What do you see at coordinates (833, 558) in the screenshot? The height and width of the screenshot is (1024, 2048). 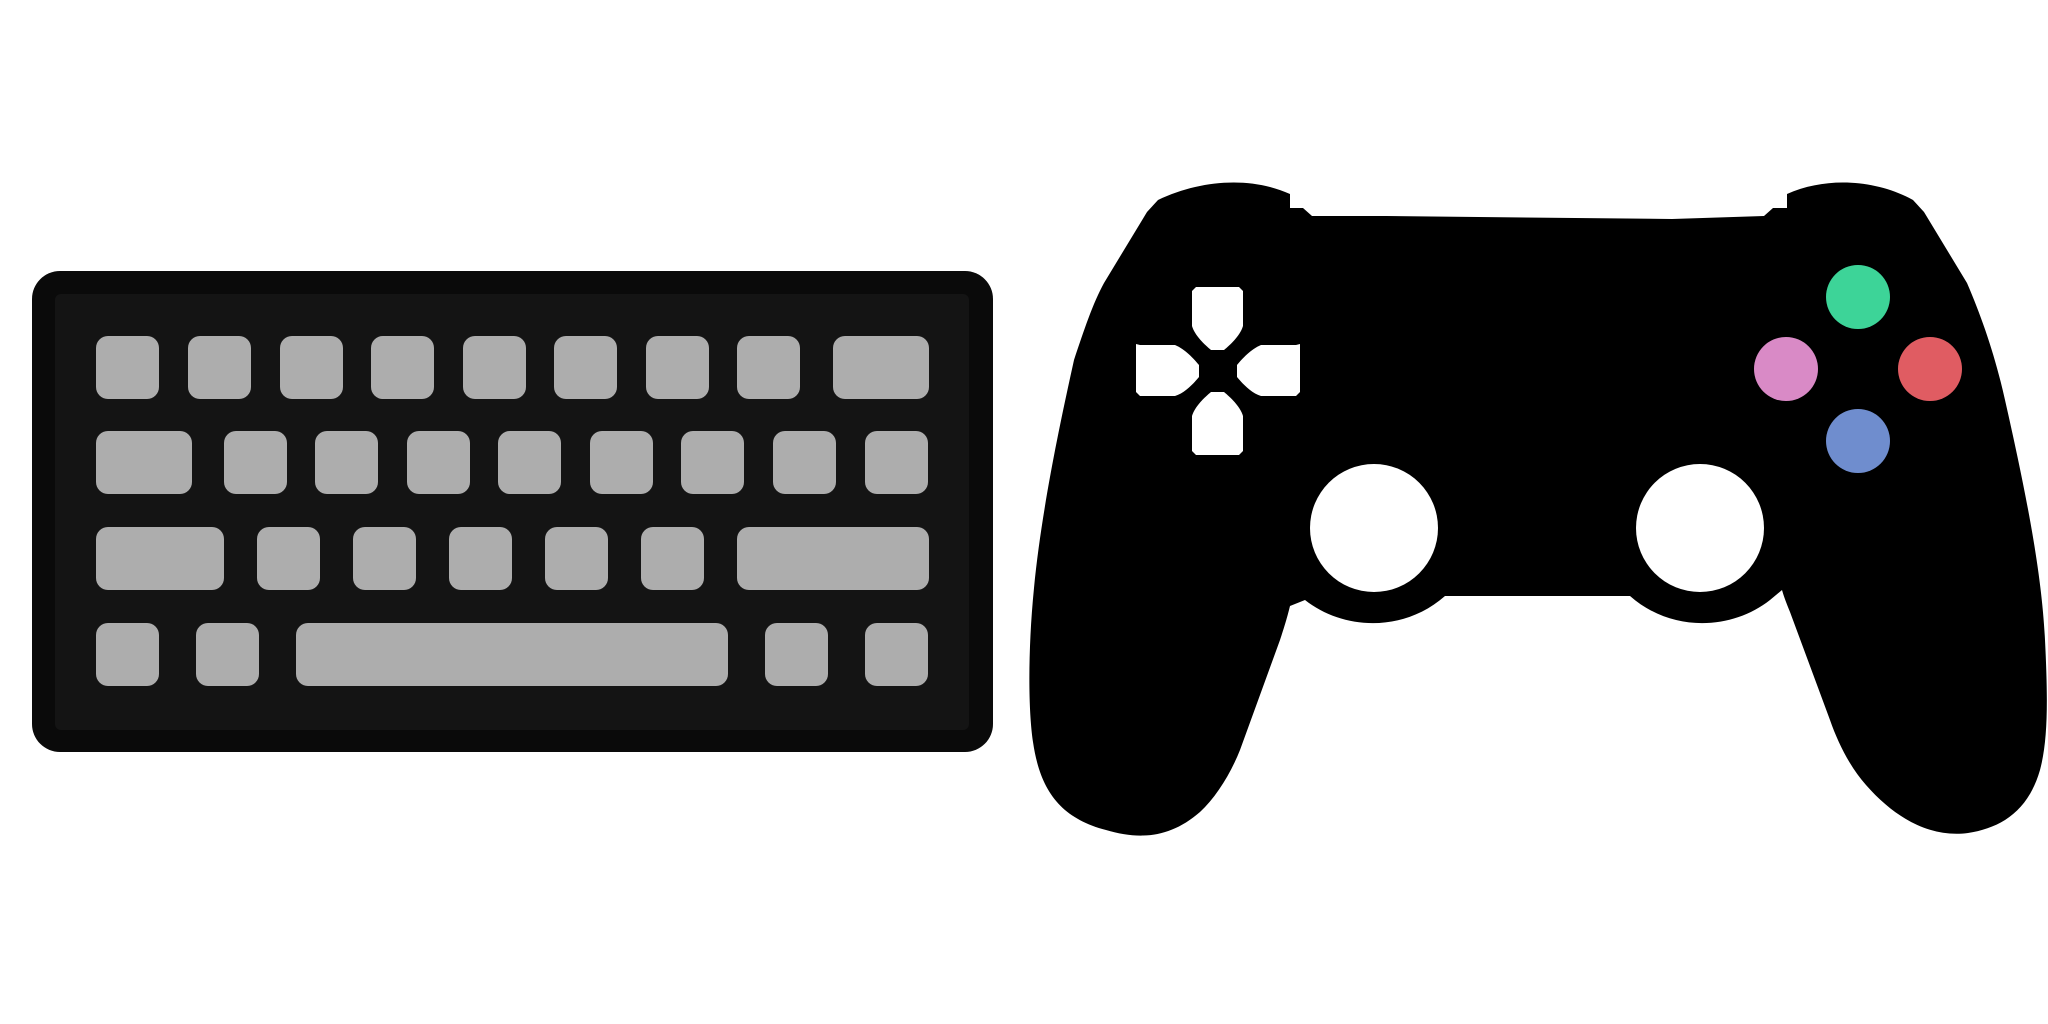 I see `enter-key` at bounding box center [833, 558].